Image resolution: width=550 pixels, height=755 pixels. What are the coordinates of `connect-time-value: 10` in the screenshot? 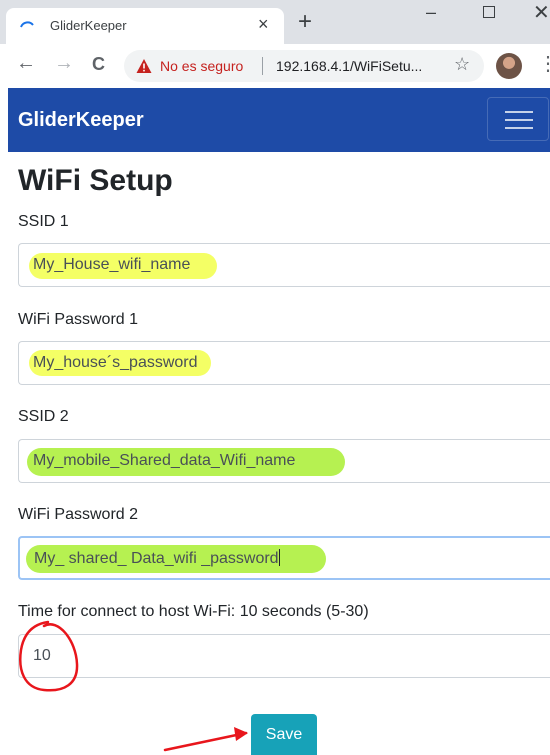 It's located at (42, 656).